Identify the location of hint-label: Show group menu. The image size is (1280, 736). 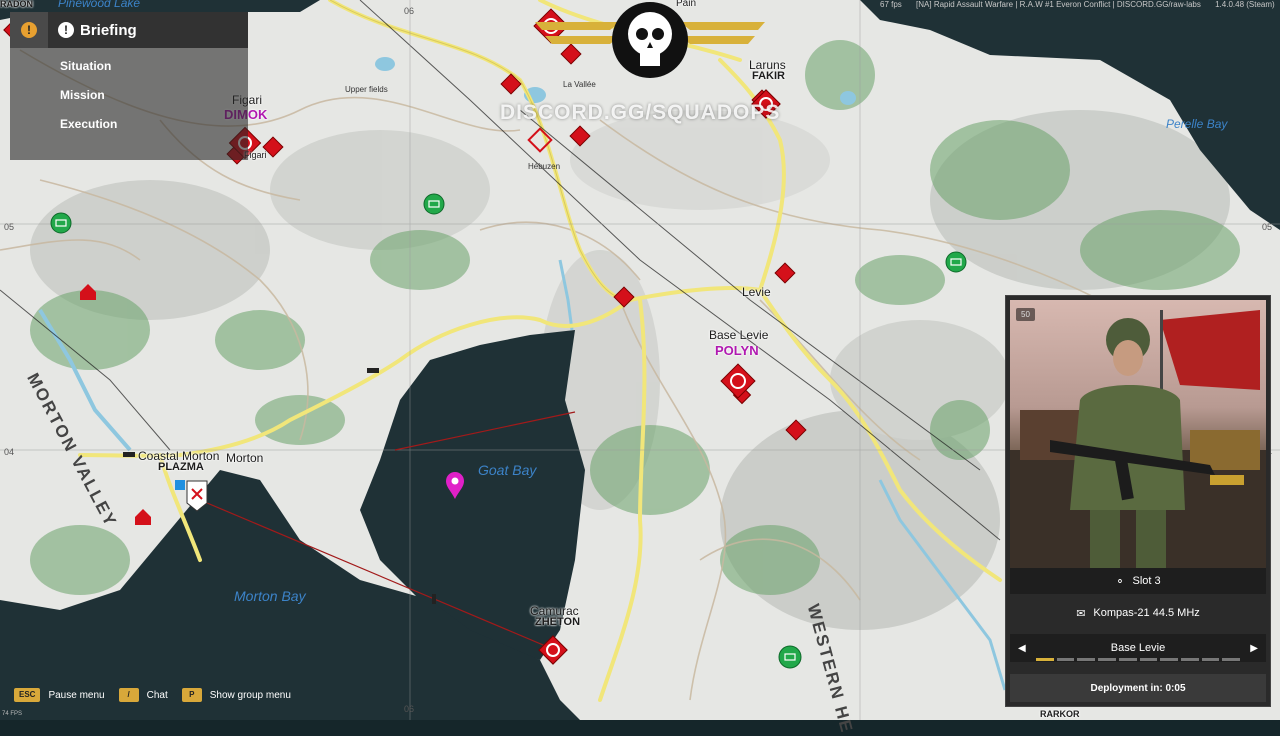
(250, 695).